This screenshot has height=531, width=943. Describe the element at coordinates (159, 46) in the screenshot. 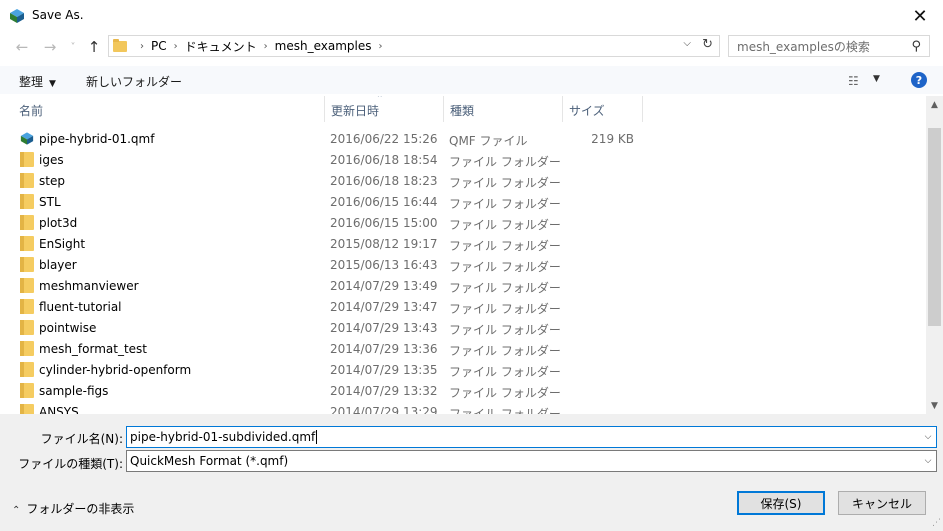

I see `breadcrumb-pc: PC` at that location.